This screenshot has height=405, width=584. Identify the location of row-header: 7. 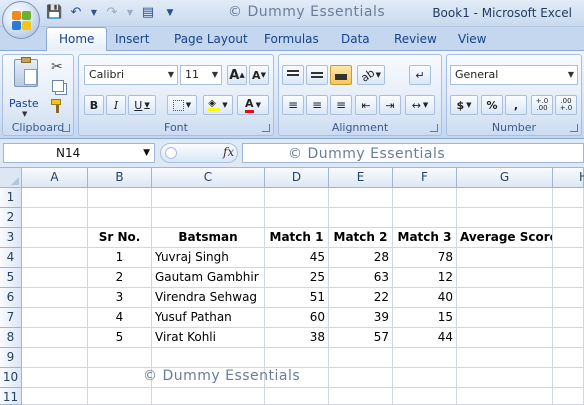
(11, 318).